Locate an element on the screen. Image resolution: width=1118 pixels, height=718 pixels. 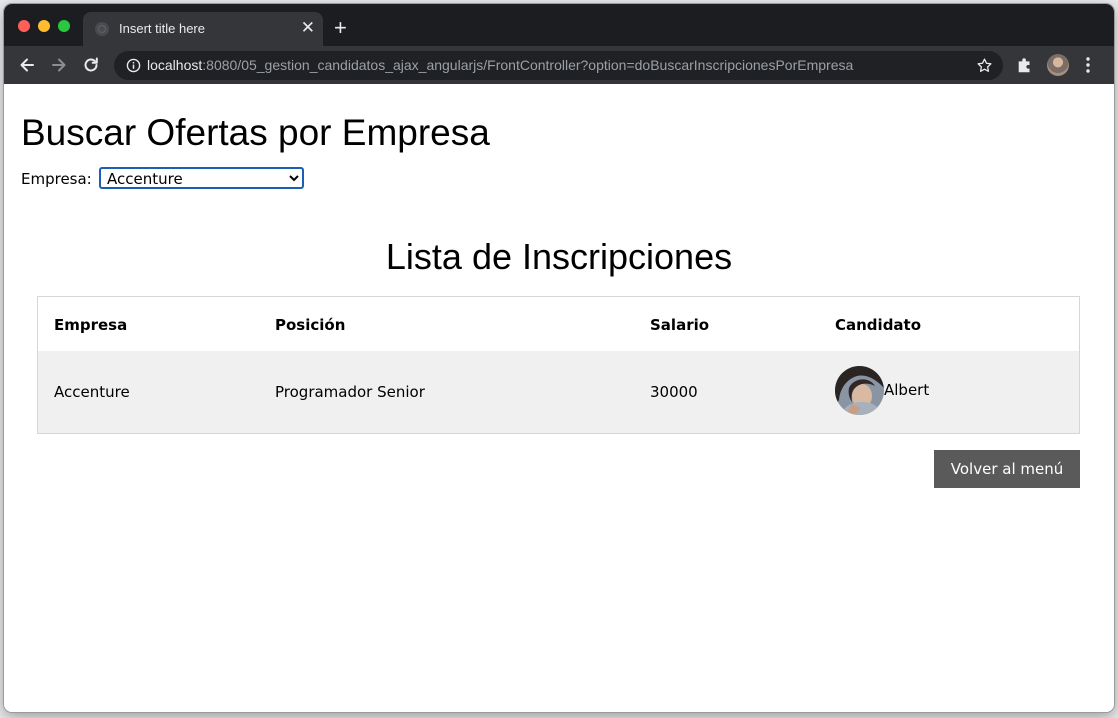
cell-salario: 30000 is located at coordinates (674, 392).